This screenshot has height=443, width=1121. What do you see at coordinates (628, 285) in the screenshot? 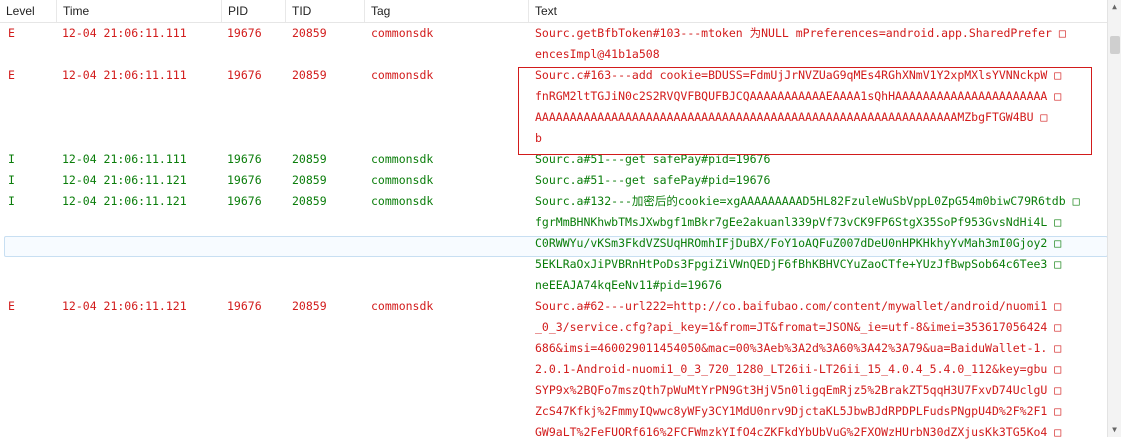
I see `log-text-line: neEEAJA74kqEeNv11#pid=19676` at bounding box center [628, 285].